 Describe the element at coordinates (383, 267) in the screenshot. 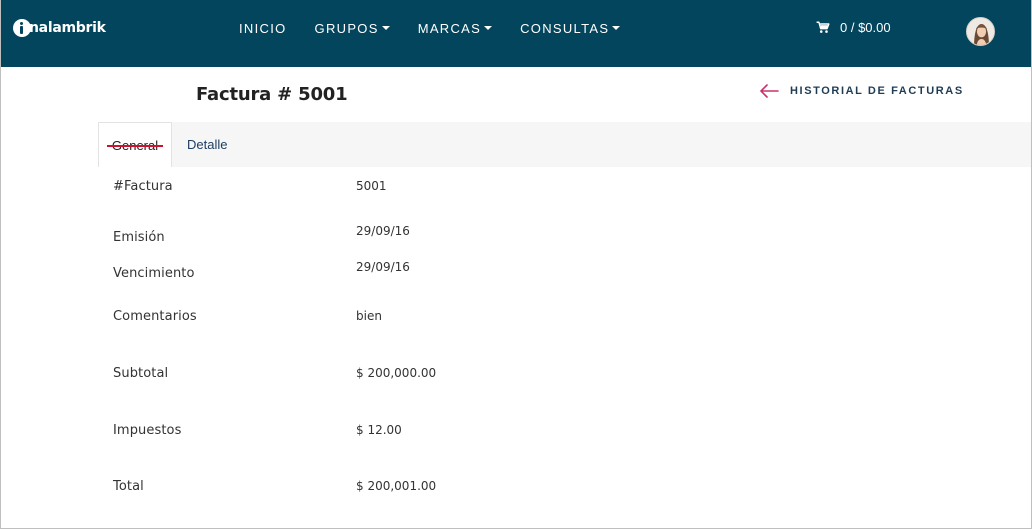

I see `field-value-vencimiento: 29/09/16` at that location.